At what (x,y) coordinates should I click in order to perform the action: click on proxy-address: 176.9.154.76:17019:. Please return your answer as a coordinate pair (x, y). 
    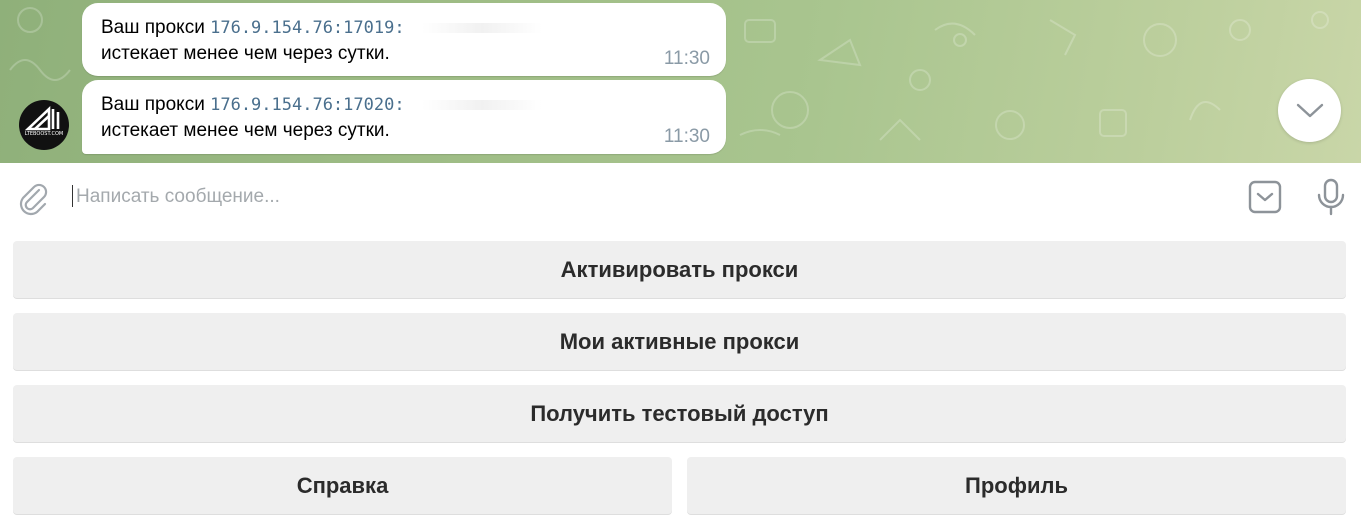
    Looking at the image, I should click on (307, 28).